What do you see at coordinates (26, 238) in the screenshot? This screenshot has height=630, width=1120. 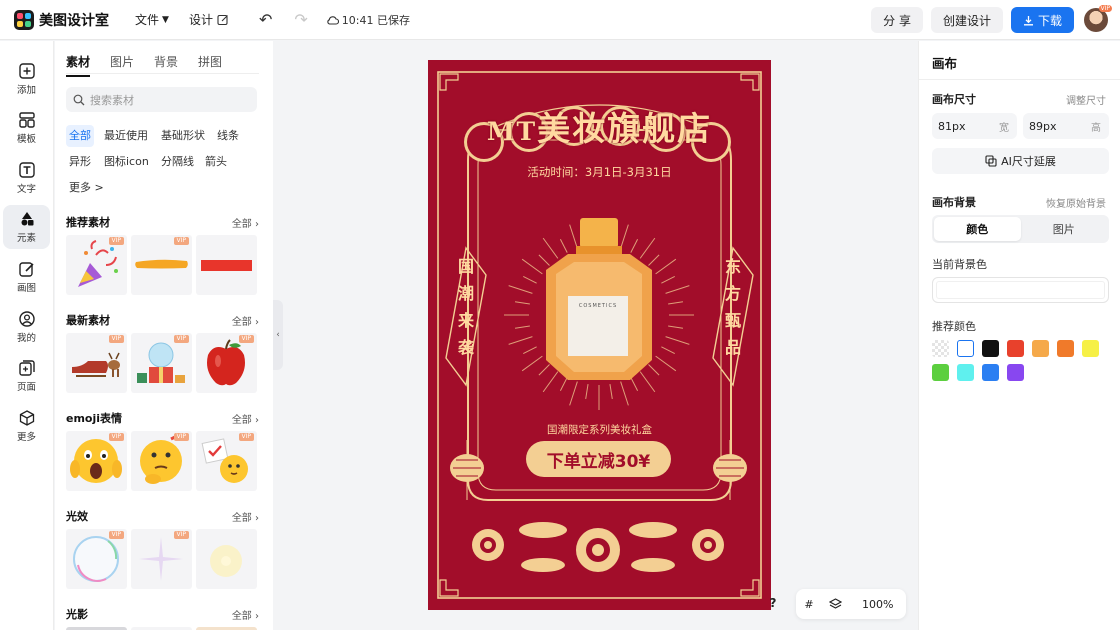 I see `rail-label: 元素` at bounding box center [26, 238].